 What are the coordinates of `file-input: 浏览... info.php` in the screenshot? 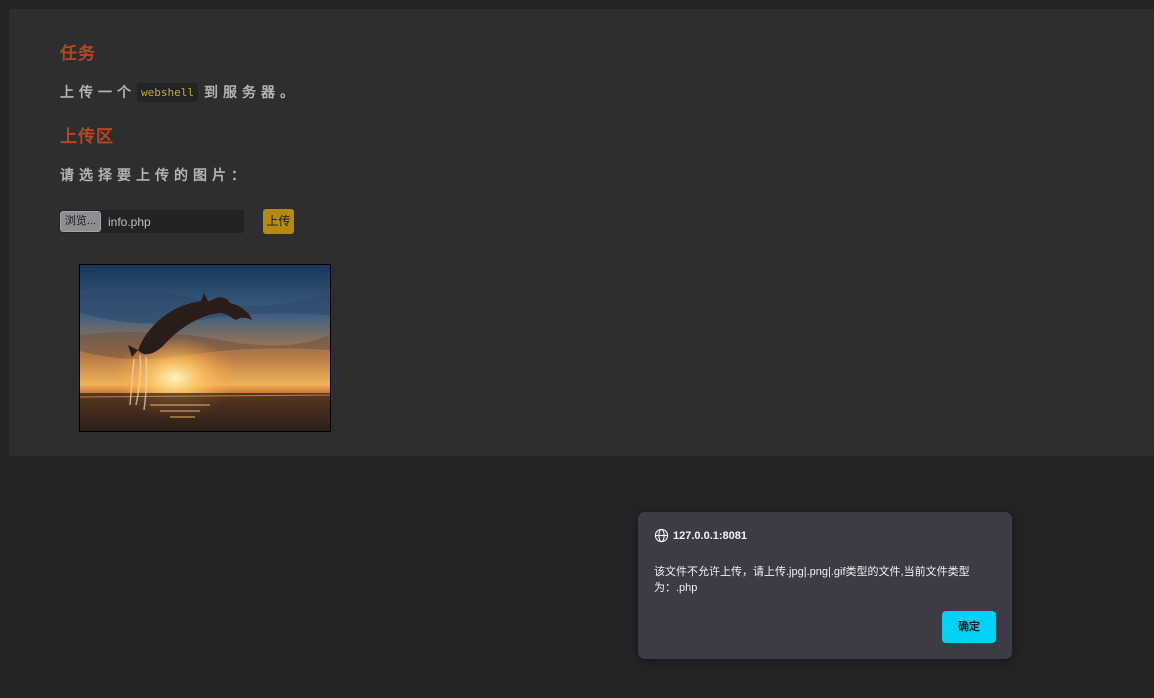 It's located at (151, 221).